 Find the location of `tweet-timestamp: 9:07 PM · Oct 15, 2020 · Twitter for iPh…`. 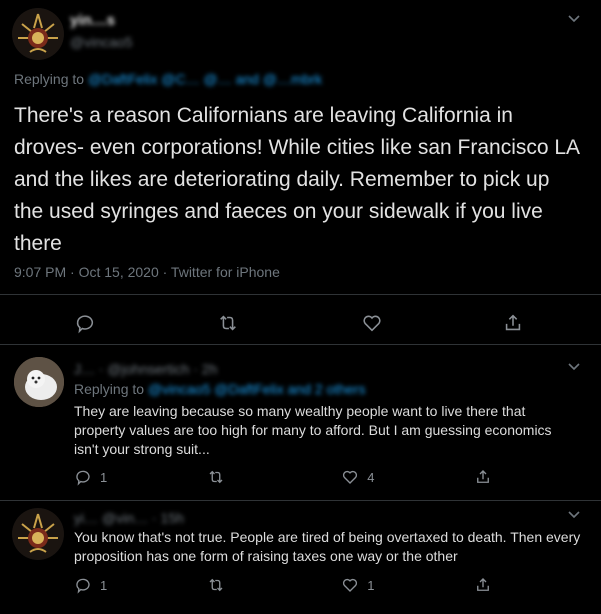

tweet-timestamp: 9:07 PM · Oct 15, 2020 · Twitter for iPh… is located at coordinates (147, 272).